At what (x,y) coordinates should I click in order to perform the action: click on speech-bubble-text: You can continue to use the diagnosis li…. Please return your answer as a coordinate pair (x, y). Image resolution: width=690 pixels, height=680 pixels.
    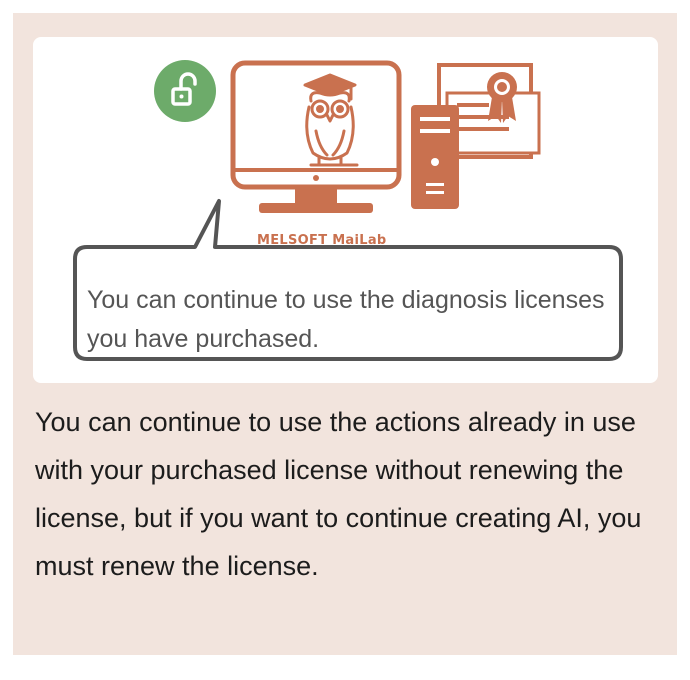
    Looking at the image, I should click on (346, 319).